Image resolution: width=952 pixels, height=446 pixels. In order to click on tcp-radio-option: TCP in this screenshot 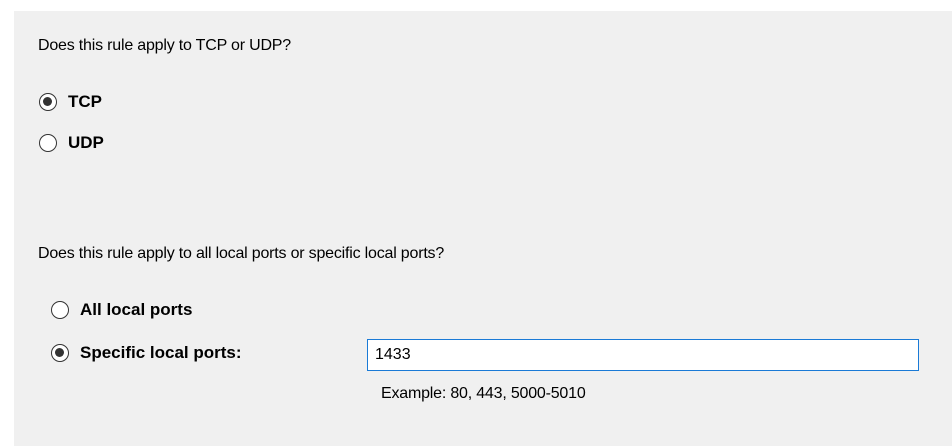, I will do `click(70, 102)`.